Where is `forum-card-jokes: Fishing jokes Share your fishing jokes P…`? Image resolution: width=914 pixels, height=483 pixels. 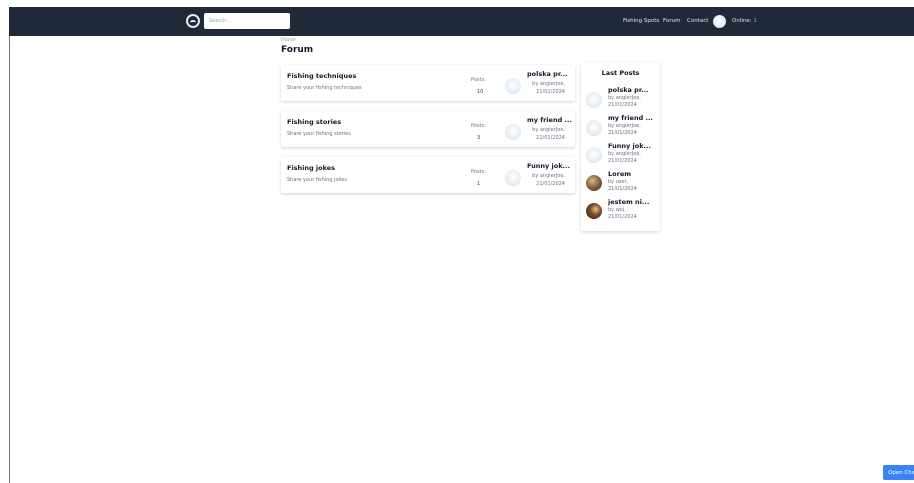 forum-card-jokes: Fishing jokes Share your fishing jokes P… is located at coordinates (428, 175).